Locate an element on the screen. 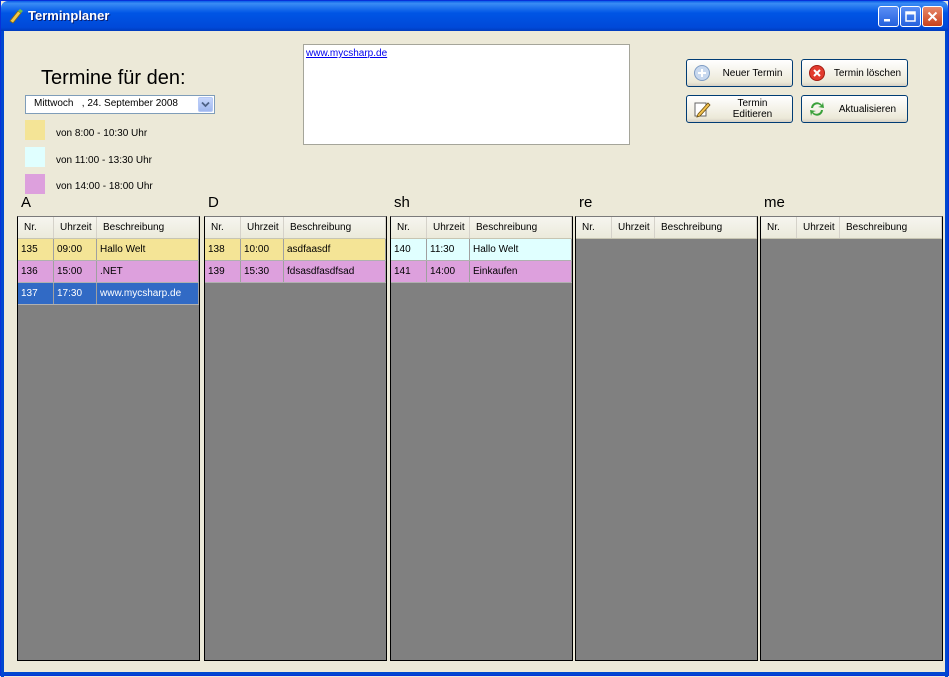 The height and width of the screenshot is (677, 949). close-icon is located at coordinates (932, 16).